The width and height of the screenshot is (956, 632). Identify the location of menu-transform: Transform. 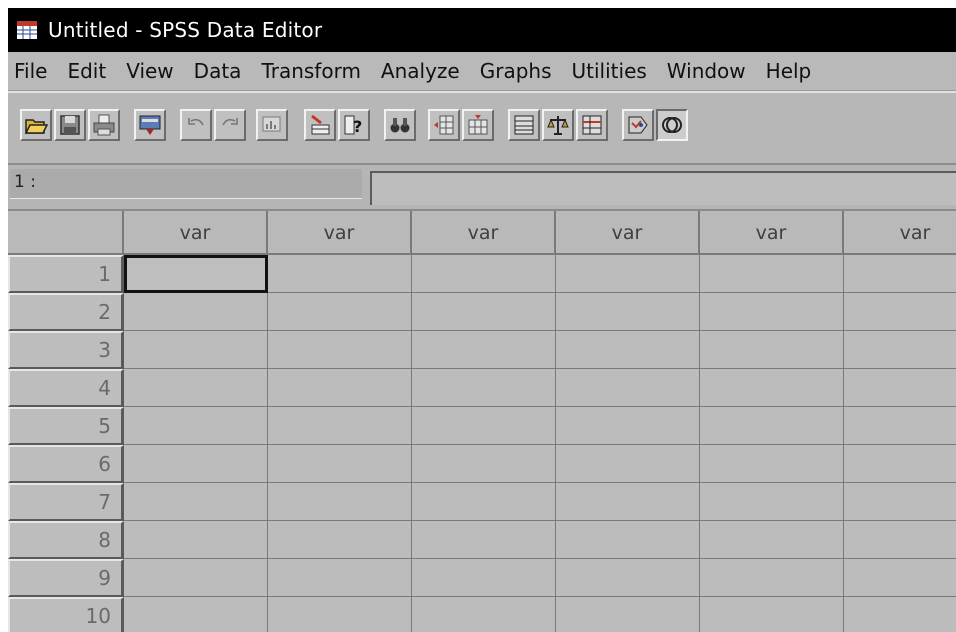
(310, 71).